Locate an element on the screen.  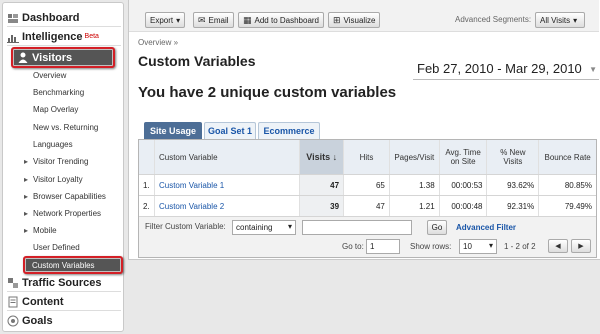
visualize-icon: ⊞ is located at coordinates (337, 19).